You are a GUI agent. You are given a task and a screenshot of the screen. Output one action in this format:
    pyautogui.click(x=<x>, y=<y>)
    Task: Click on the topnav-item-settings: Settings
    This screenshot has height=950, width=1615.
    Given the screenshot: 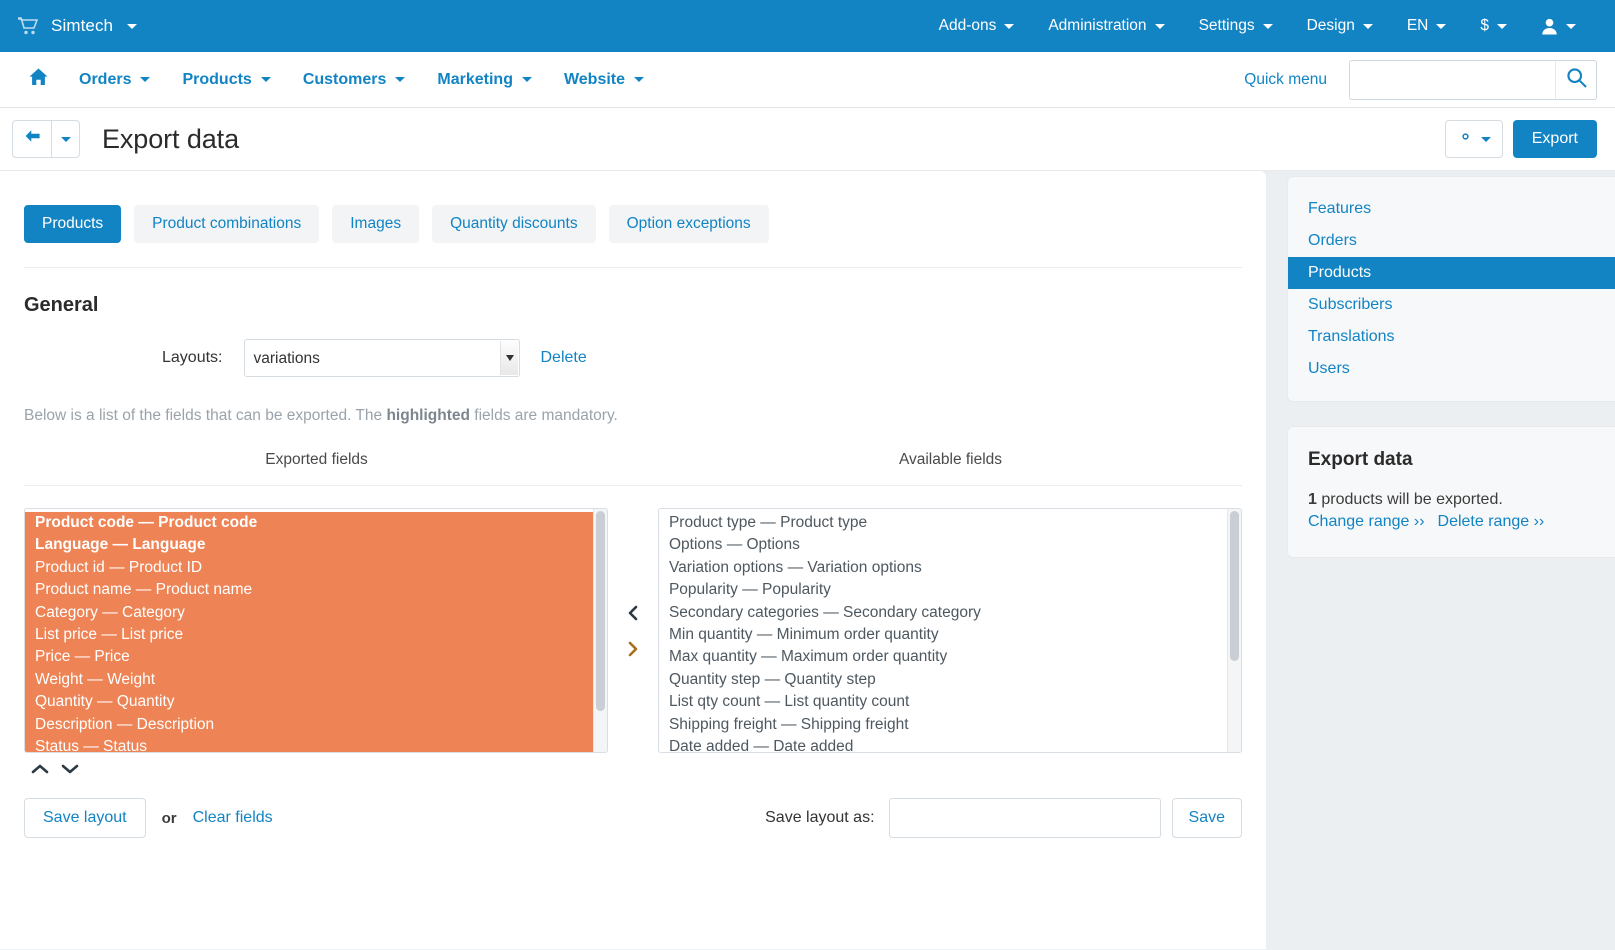 What is the action you would take?
    pyautogui.click(x=1236, y=26)
    